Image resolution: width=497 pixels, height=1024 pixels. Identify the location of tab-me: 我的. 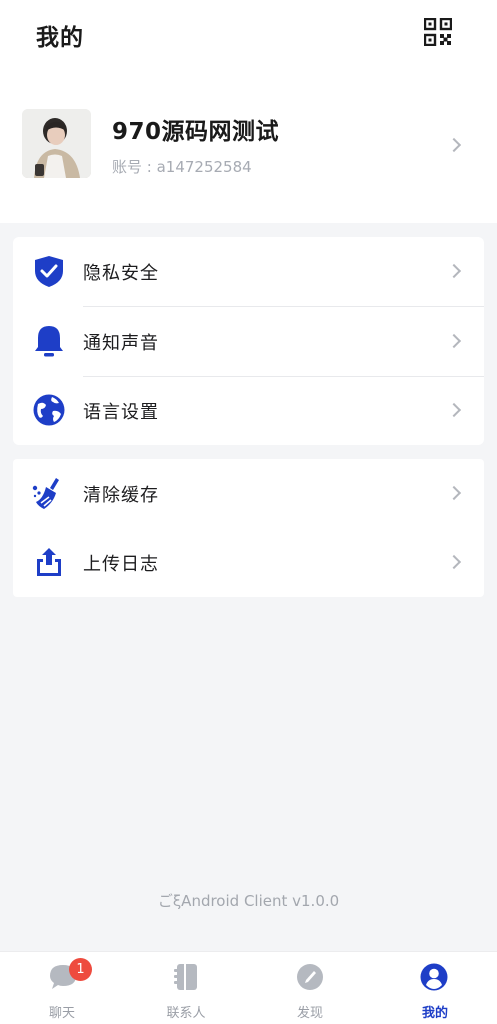
(435, 988).